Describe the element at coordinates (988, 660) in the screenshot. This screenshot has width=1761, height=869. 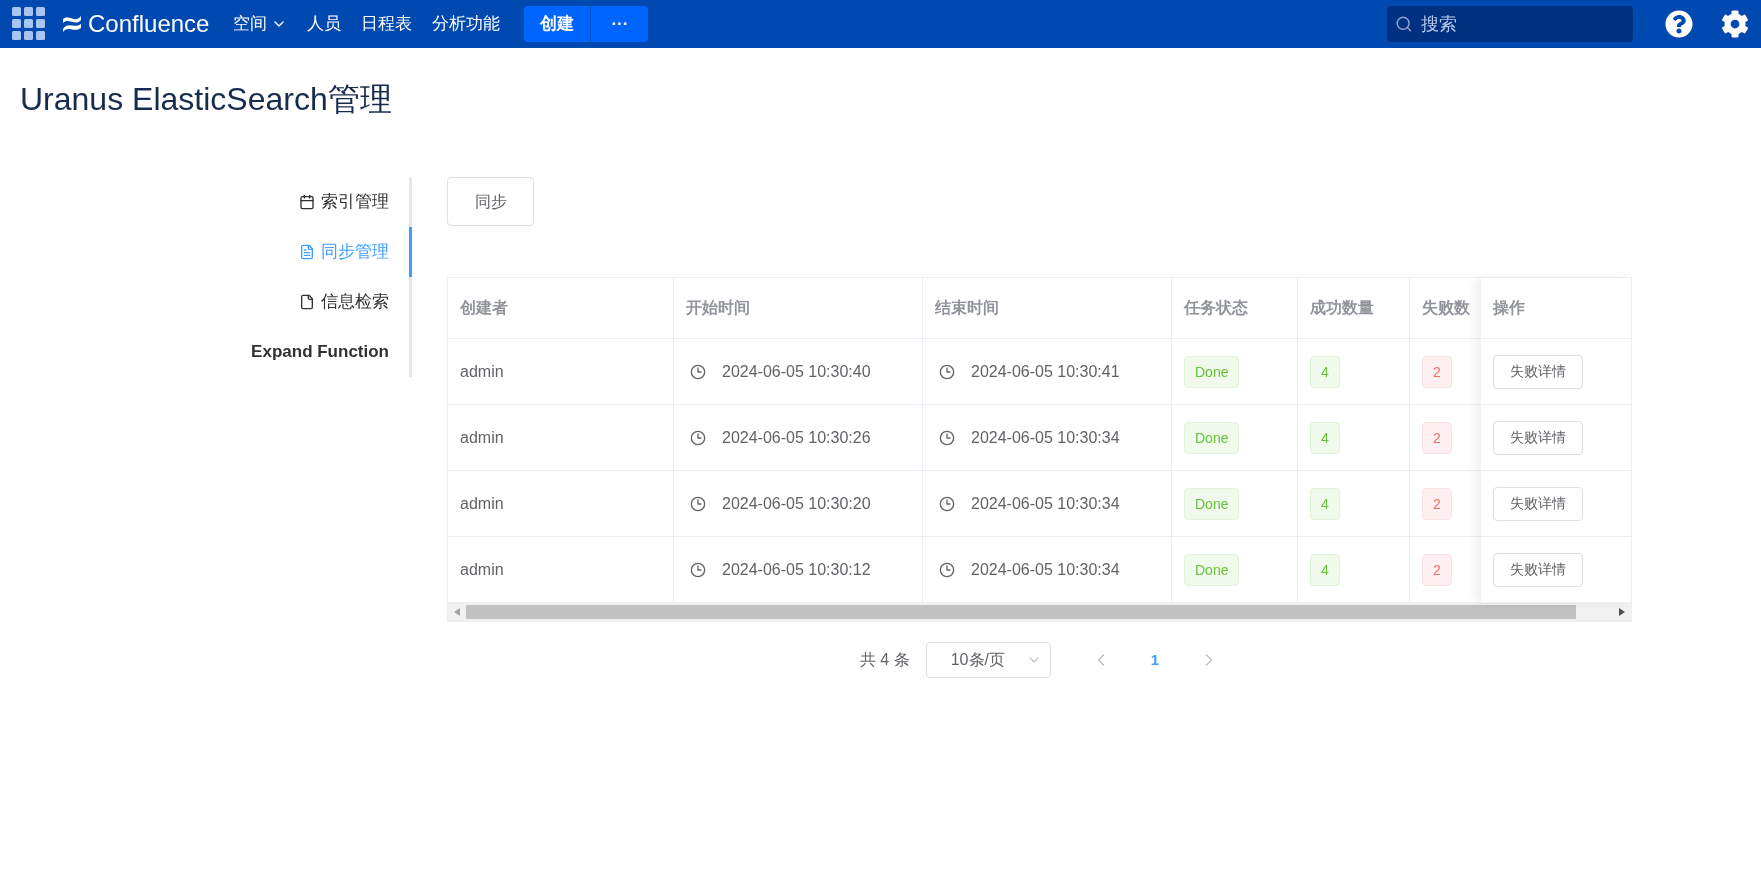
I see `page-size-select: 10条/页` at that location.